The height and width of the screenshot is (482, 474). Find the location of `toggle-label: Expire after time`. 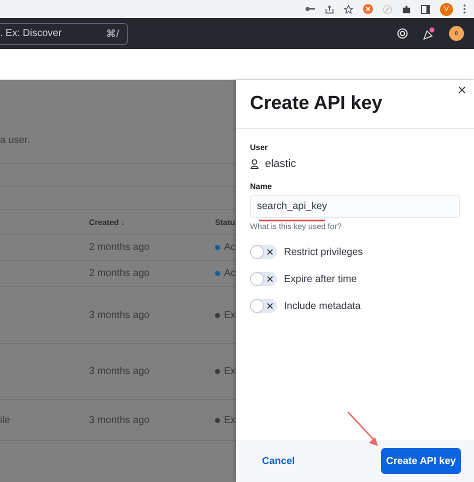

toggle-label: Expire after time is located at coordinates (320, 279).